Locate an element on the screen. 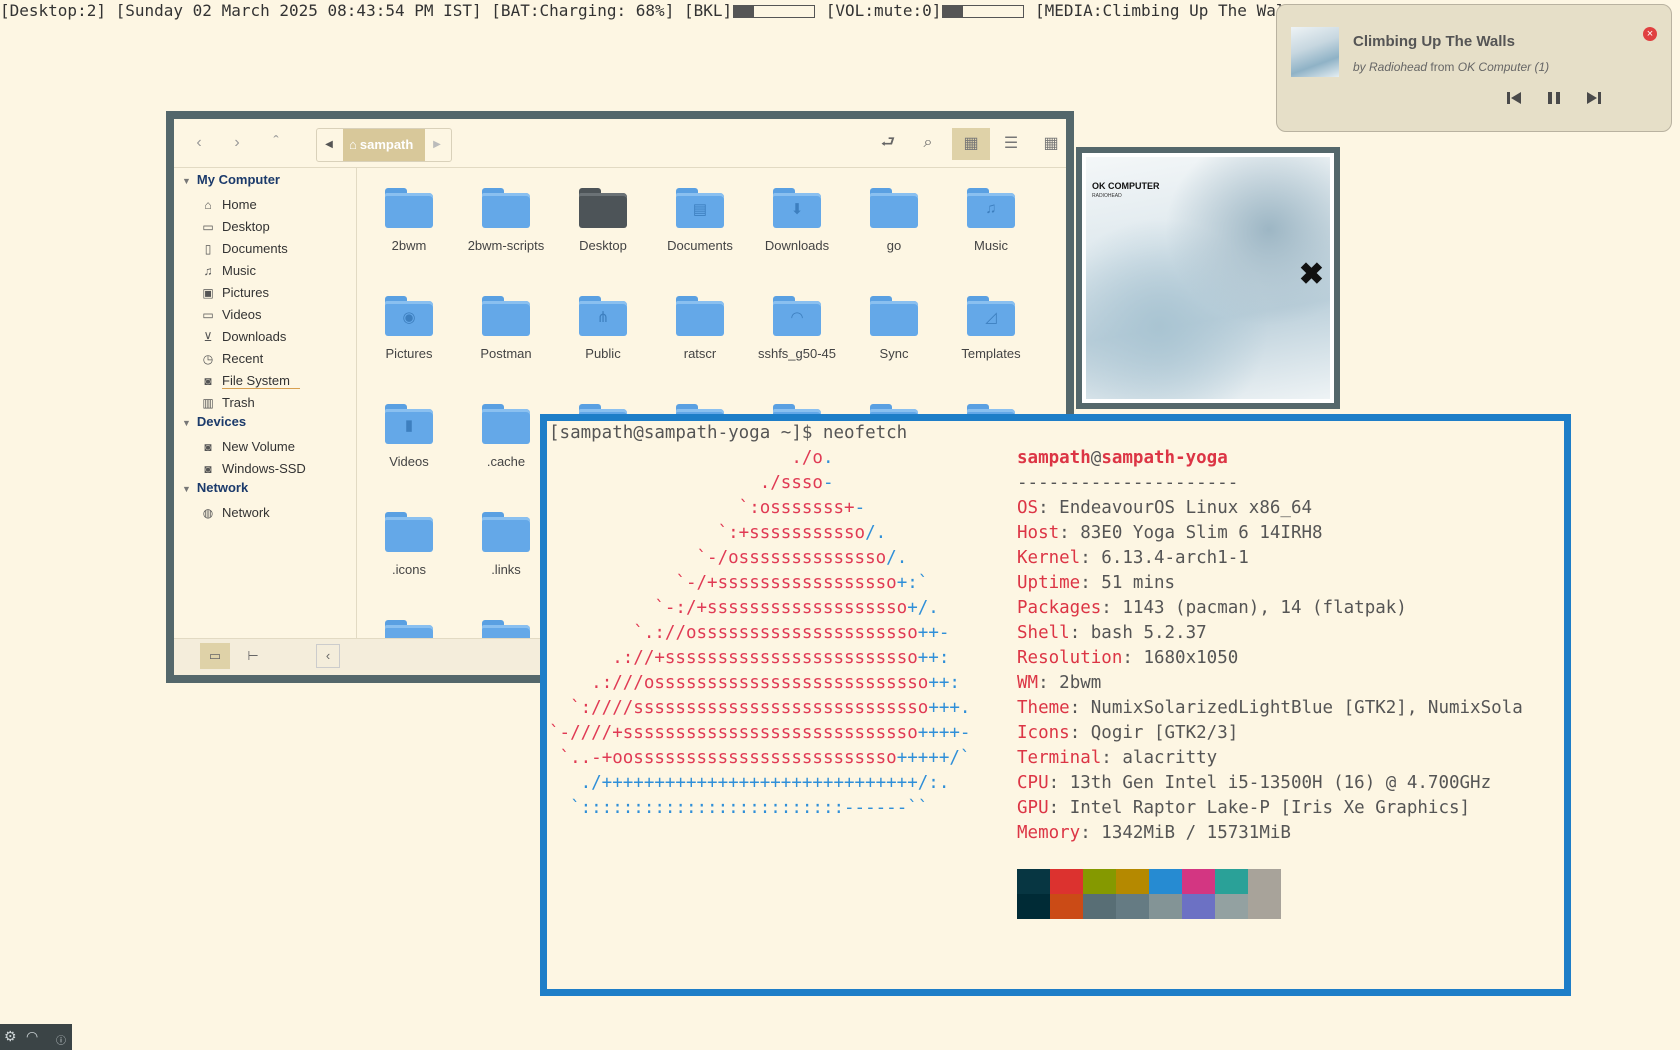 This screenshot has width=1680, height=1050. info-value: 1143 (pacman), 14 (flatpak) is located at coordinates (1264, 608).